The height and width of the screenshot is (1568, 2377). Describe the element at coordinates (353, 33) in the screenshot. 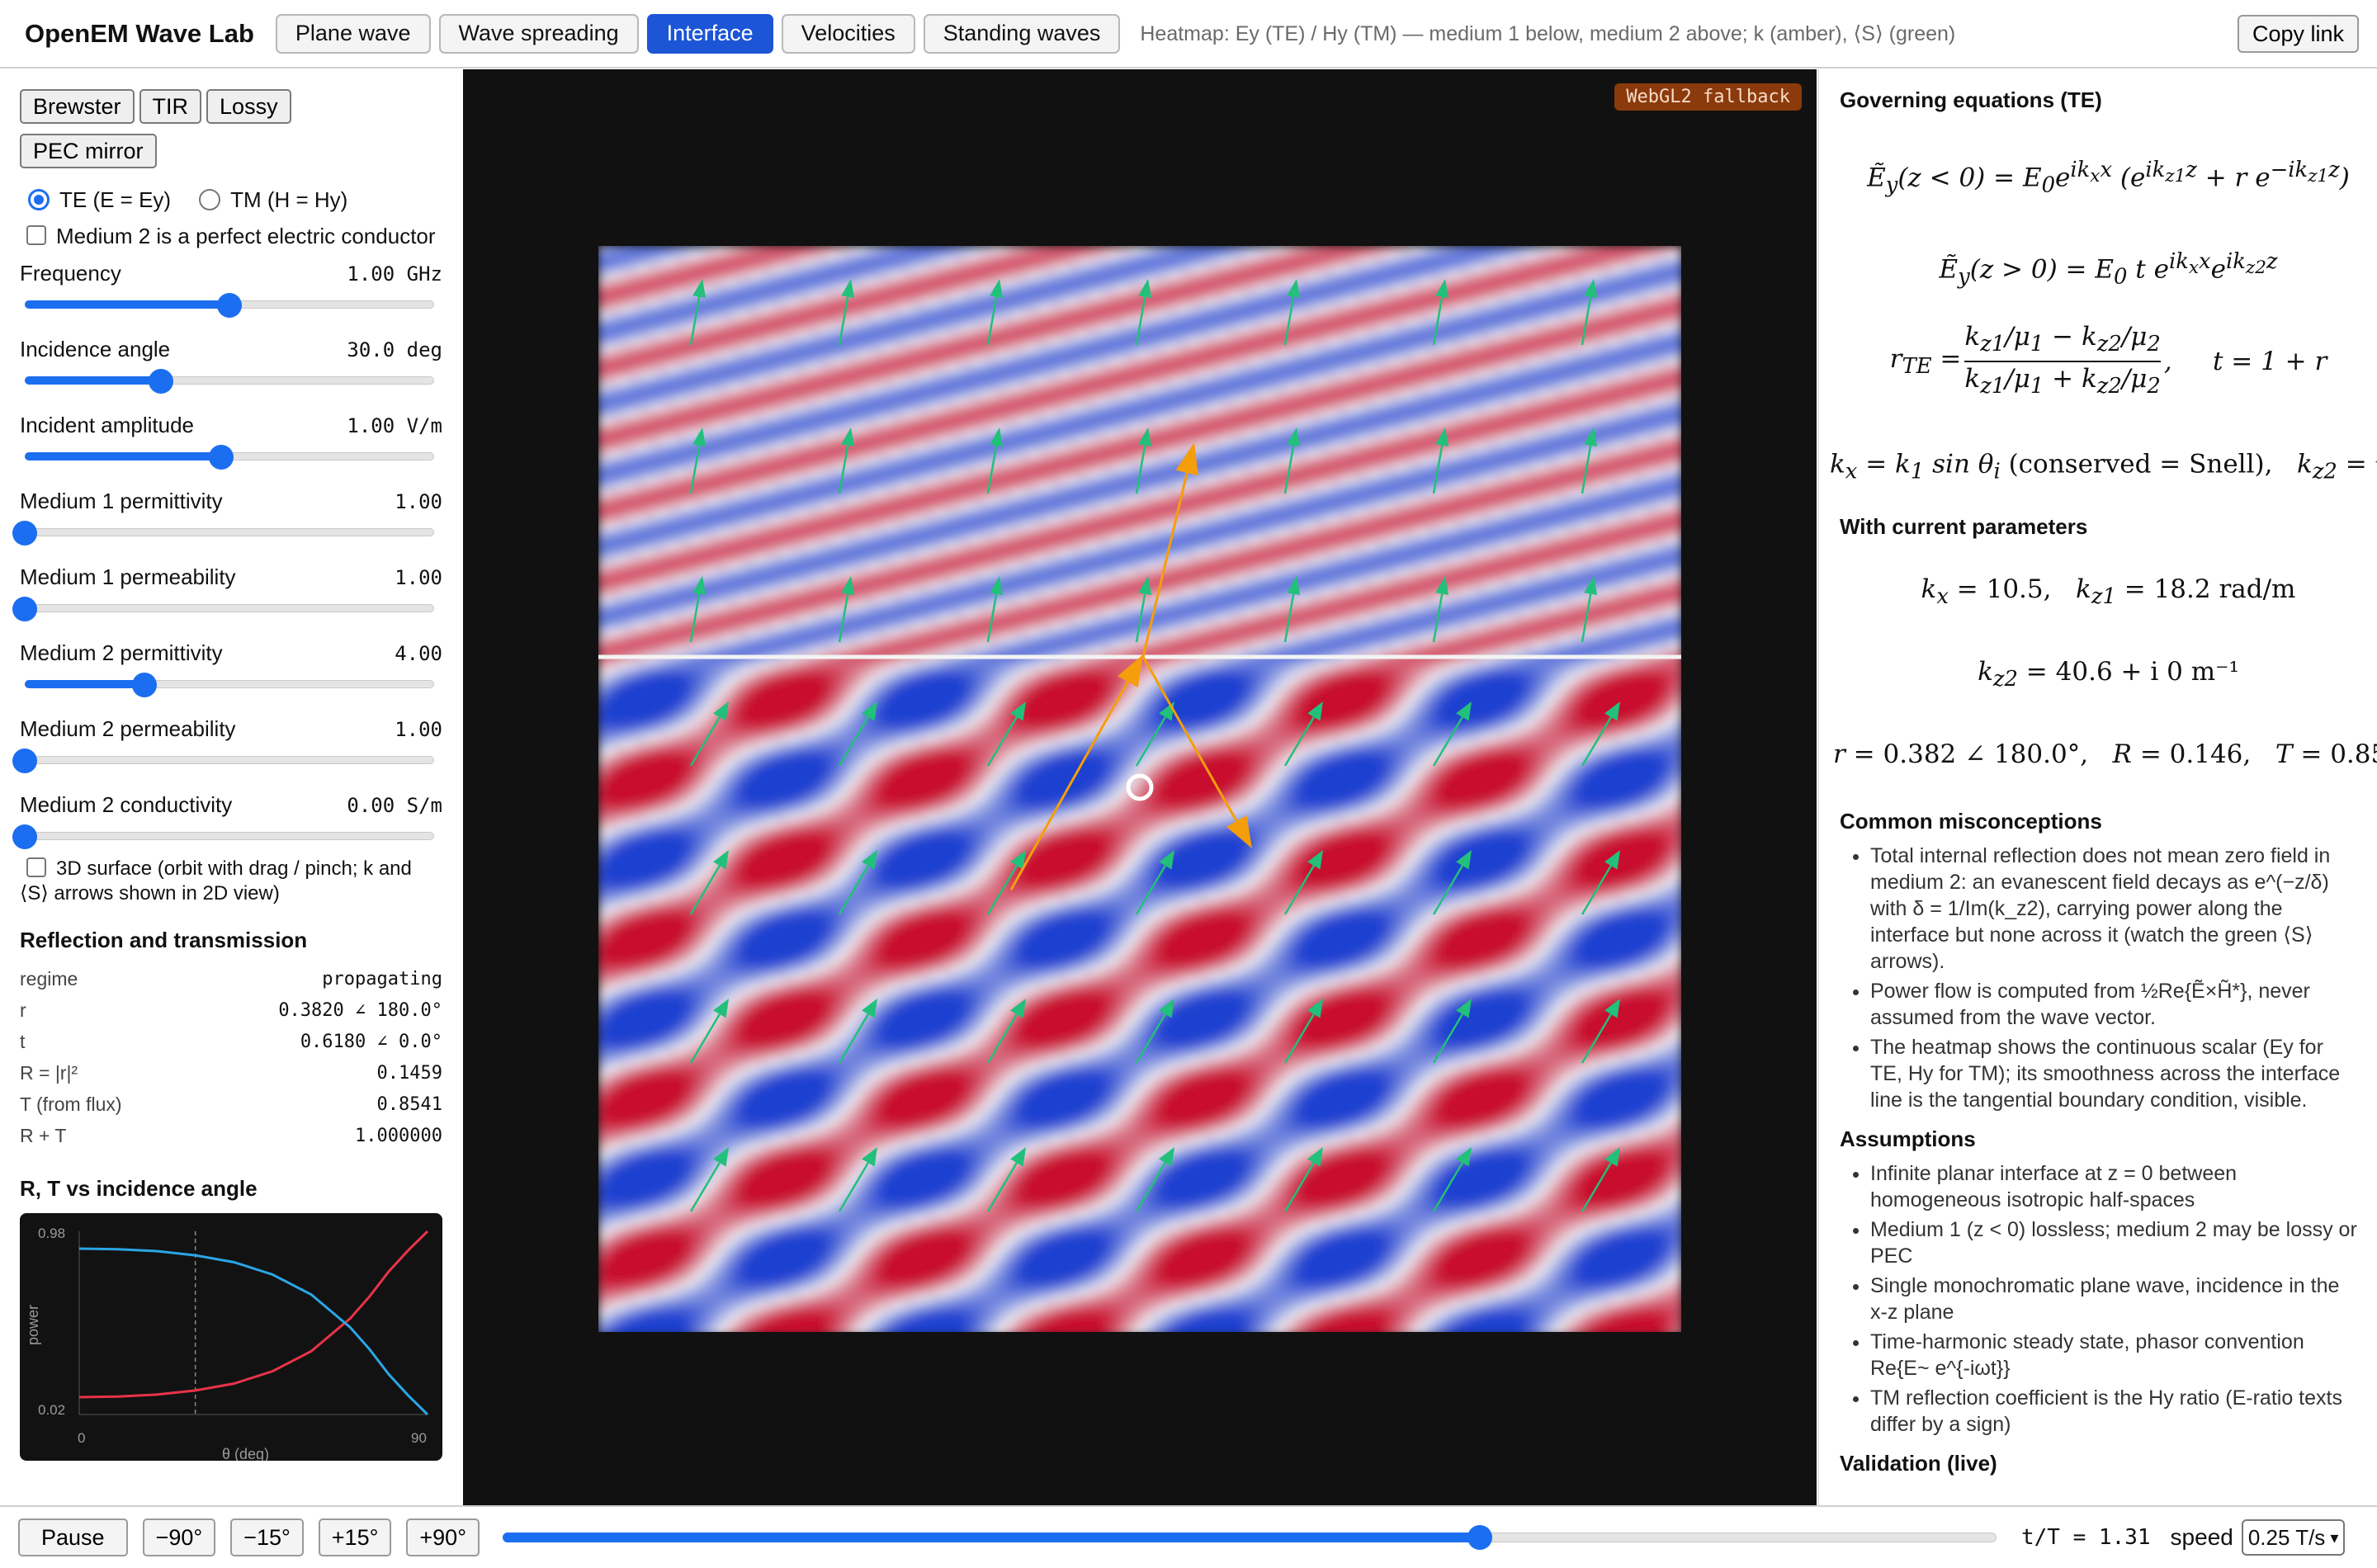

I see `tab-plane-wave: Plane wave` at that location.